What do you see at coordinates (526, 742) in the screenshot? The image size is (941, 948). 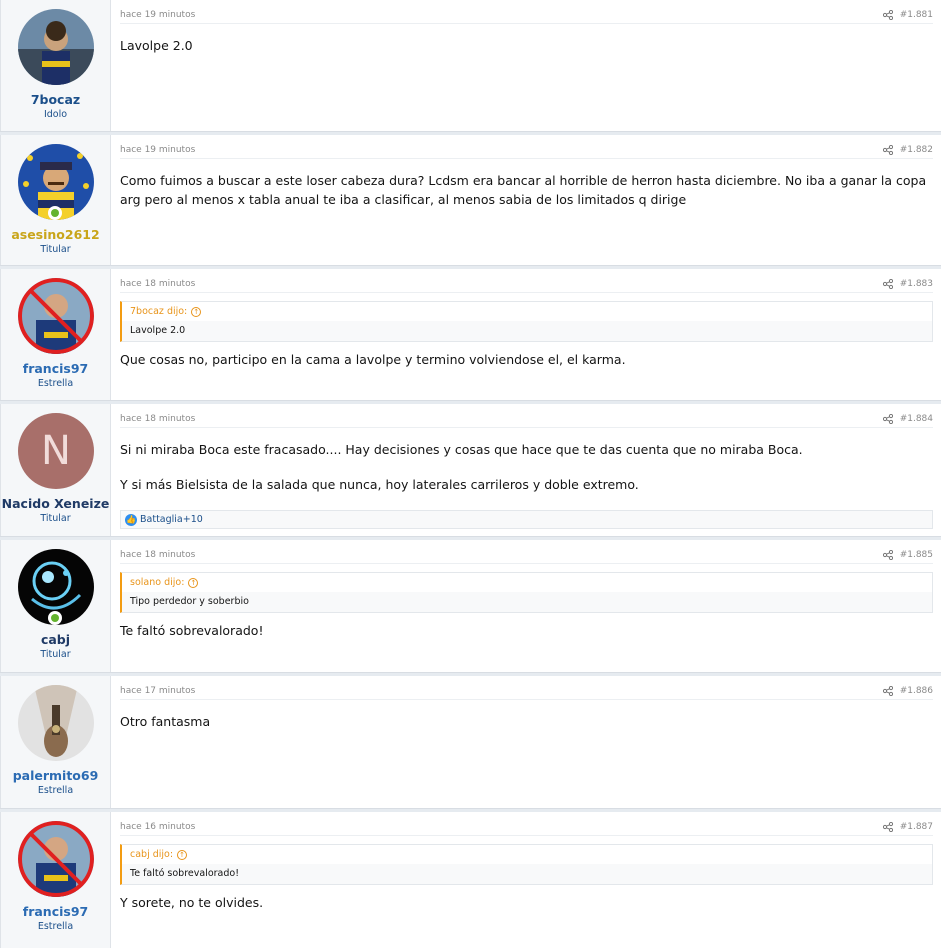 I see `post-content: hace 17 minutos #1.886 Otro fantasma` at bounding box center [526, 742].